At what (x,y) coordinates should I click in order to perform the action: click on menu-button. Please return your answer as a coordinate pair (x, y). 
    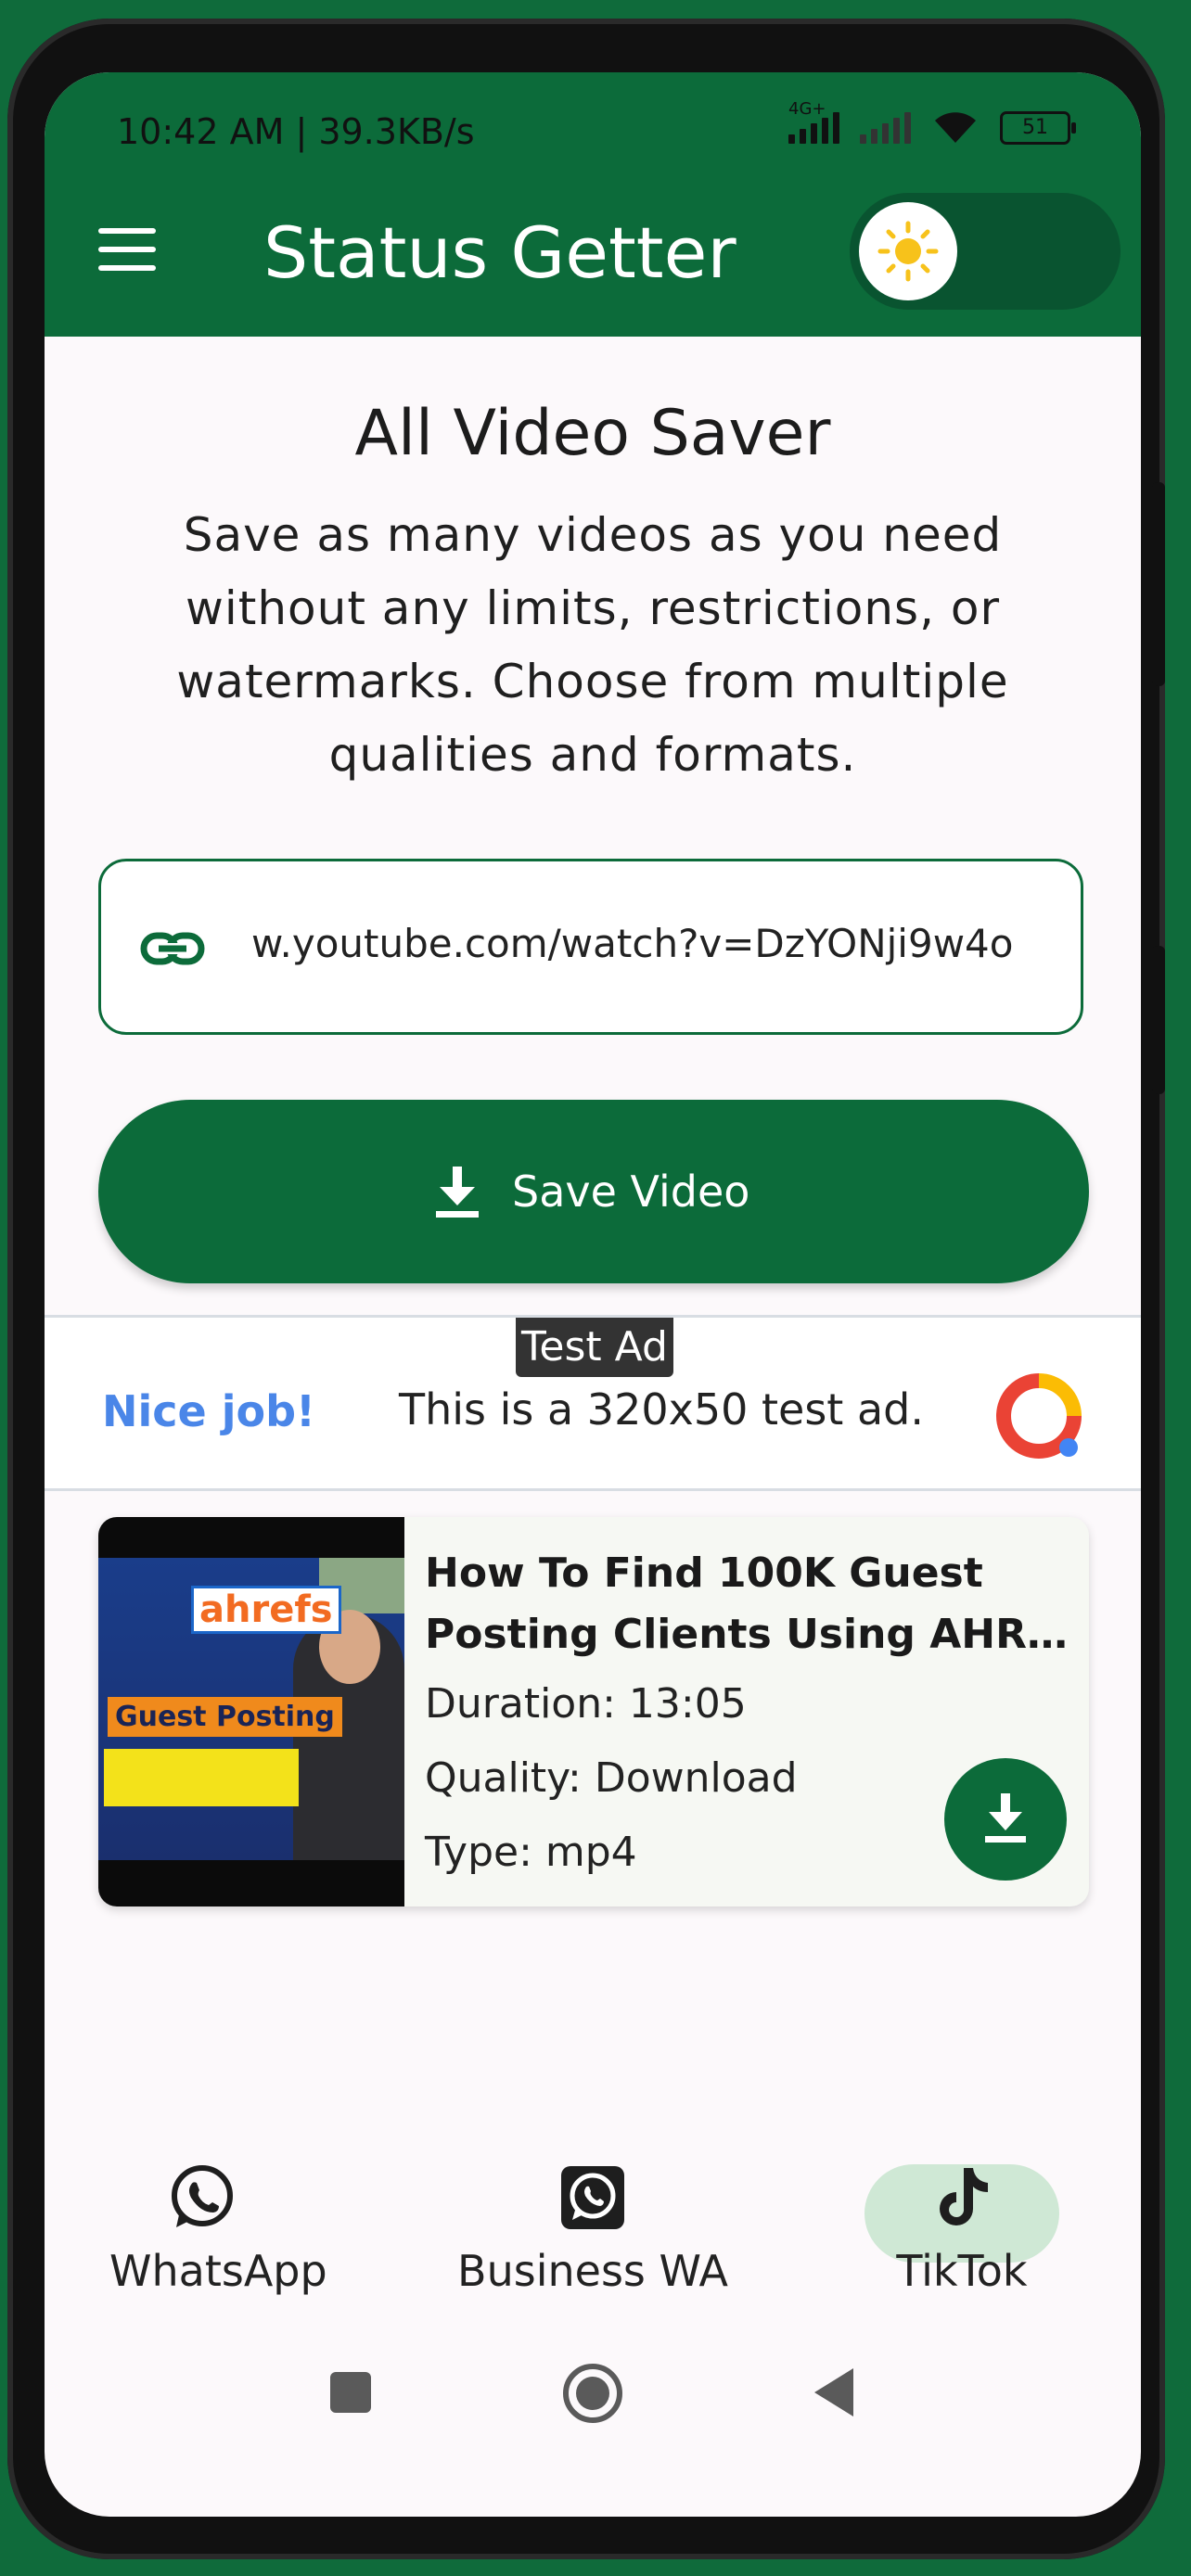
    Looking at the image, I should click on (128, 249).